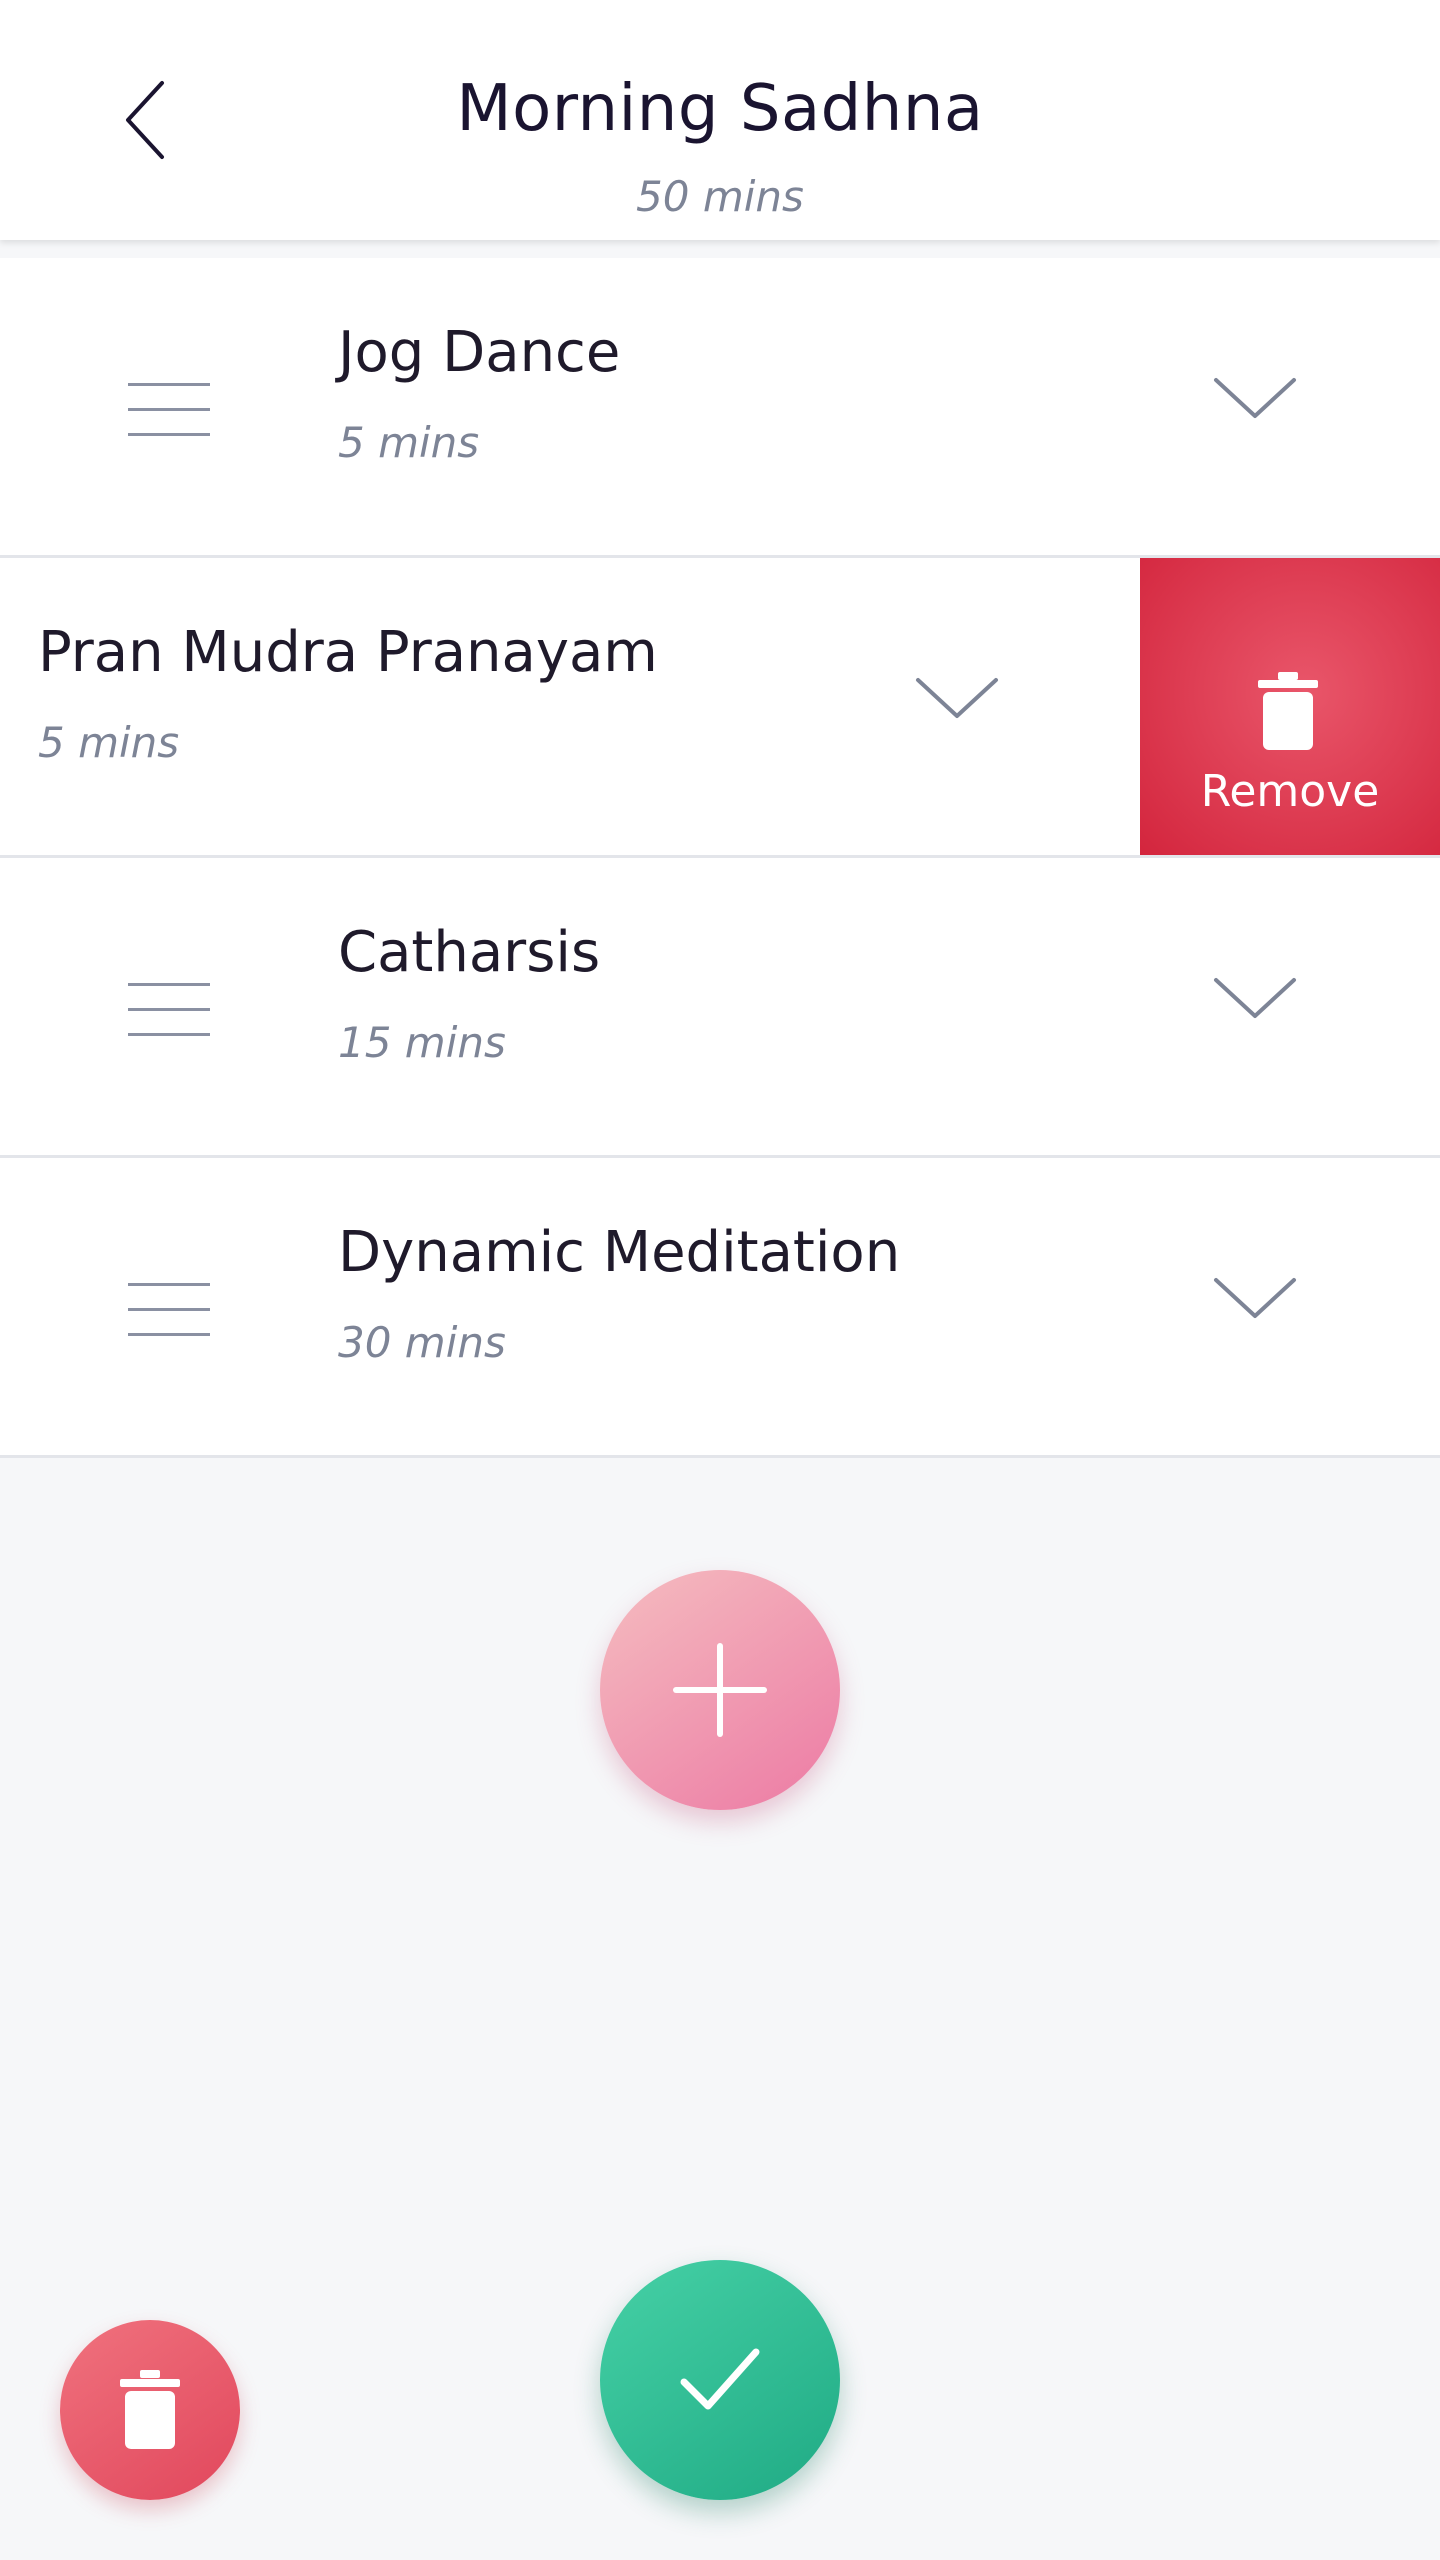 The image size is (1440, 2560). Describe the element at coordinates (1290, 791) in the screenshot. I see `remove-label: Remove` at that location.